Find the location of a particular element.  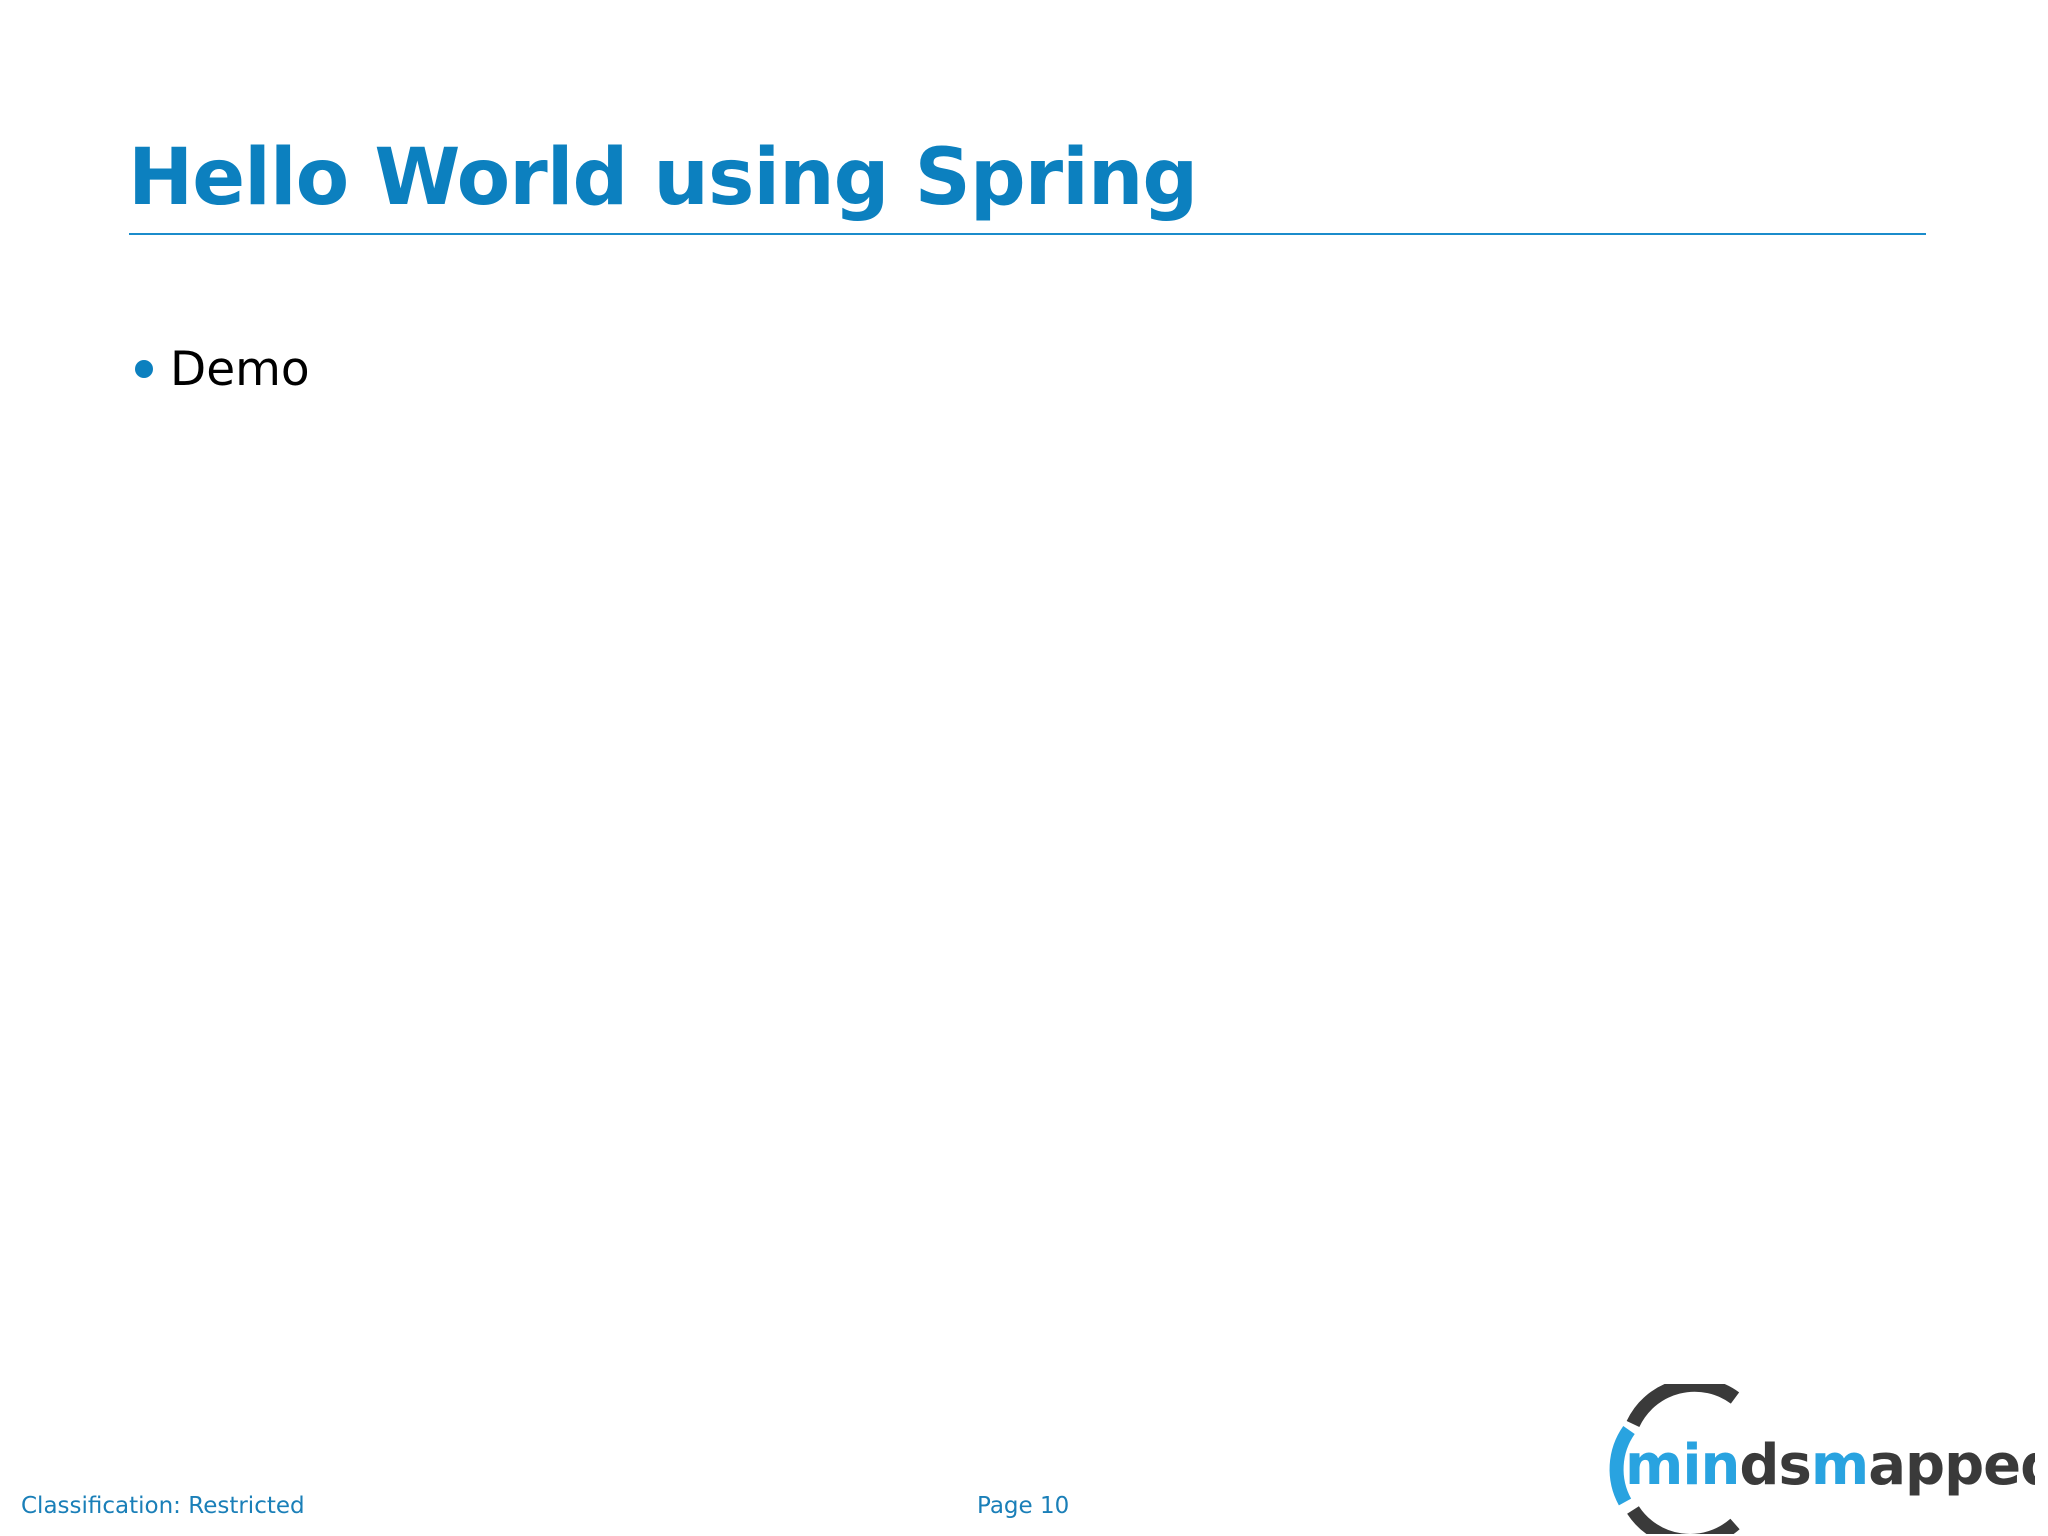

logo-text-part4: apped is located at coordinates (1951, 1465).